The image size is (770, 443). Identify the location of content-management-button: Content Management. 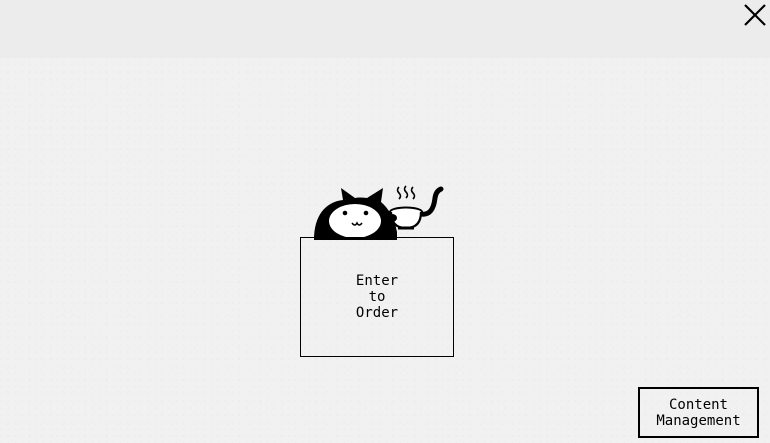
(698, 412).